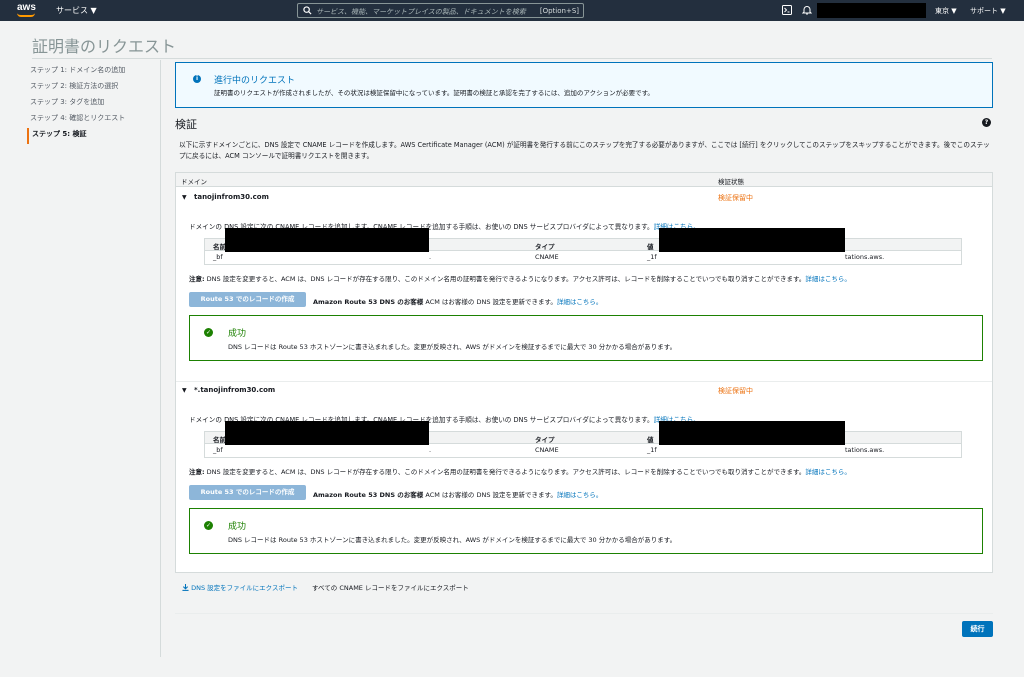  What do you see at coordinates (231, 197) in the screenshot?
I see `domain-name: tanojinfrom30.com` at bounding box center [231, 197].